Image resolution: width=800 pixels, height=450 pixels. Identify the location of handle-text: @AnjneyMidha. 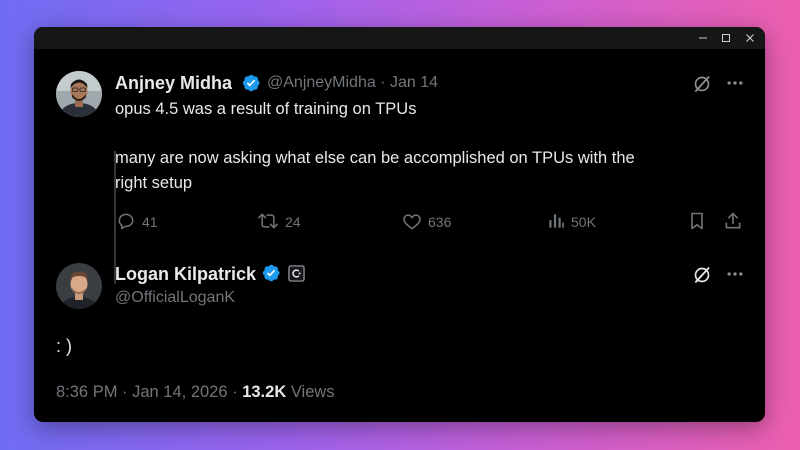
(321, 82).